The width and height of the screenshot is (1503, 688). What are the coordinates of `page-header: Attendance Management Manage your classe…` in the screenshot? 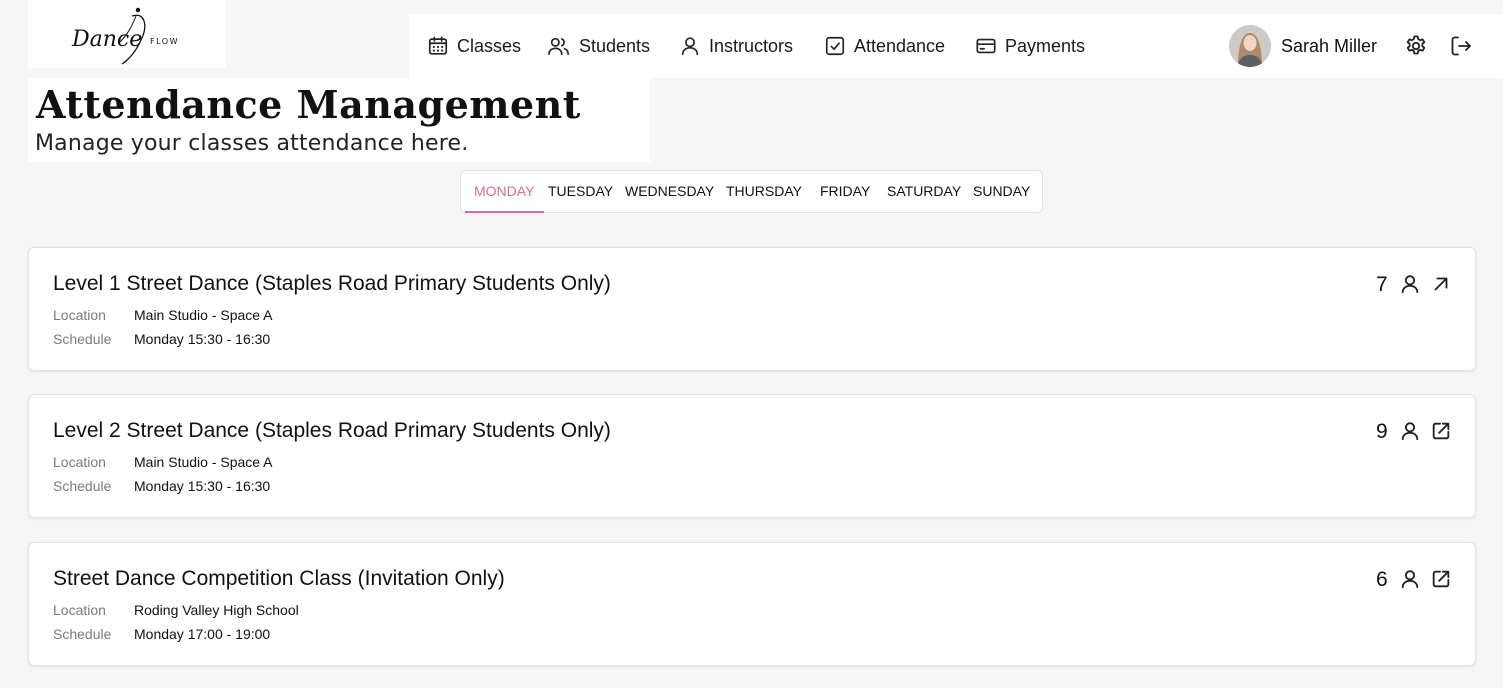 It's located at (339, 120).